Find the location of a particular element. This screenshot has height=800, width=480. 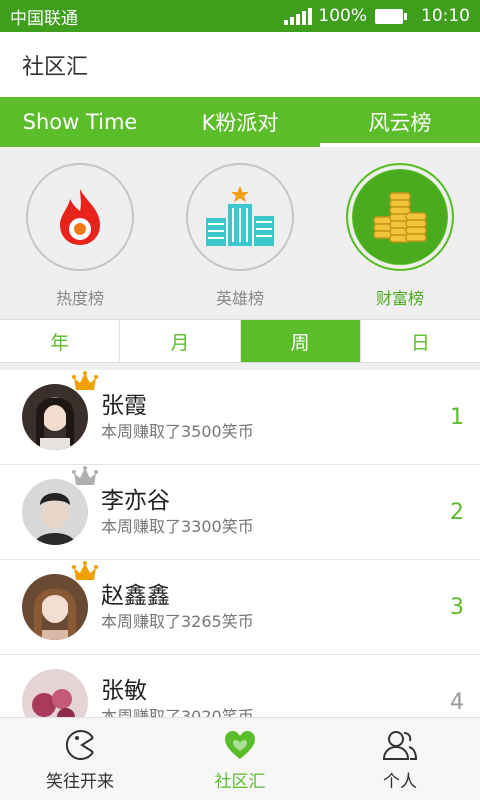

tab-k-party: K粉派对 is located at coordinates (240, 122).